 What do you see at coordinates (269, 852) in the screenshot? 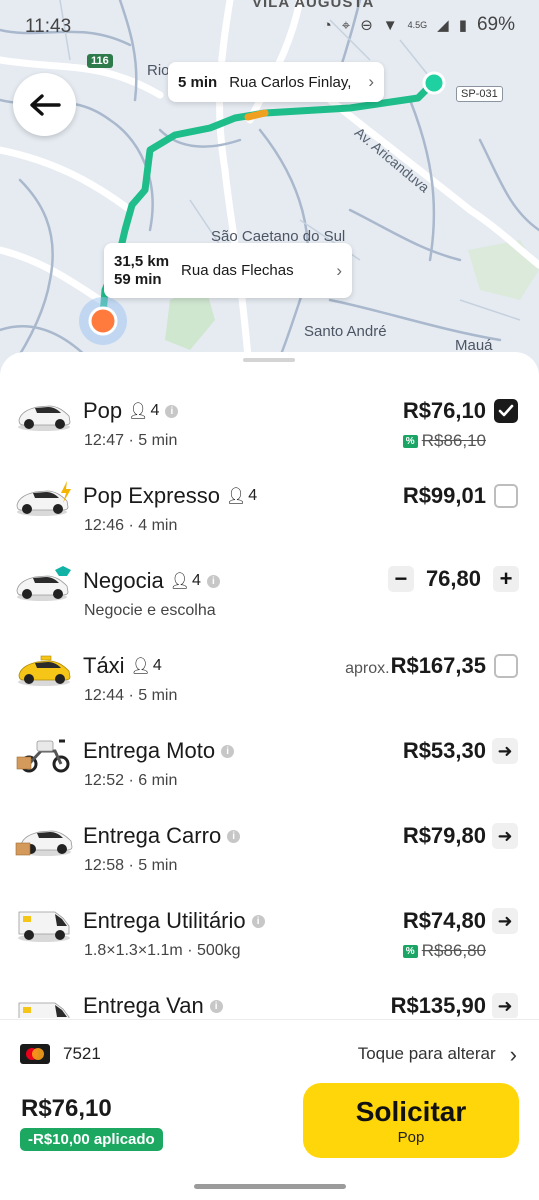
I see `ride-option-entrega-carro: Entrega Carro i 12:58 · 5 min R$79,80 ➜` at bounding box center [269, 852].